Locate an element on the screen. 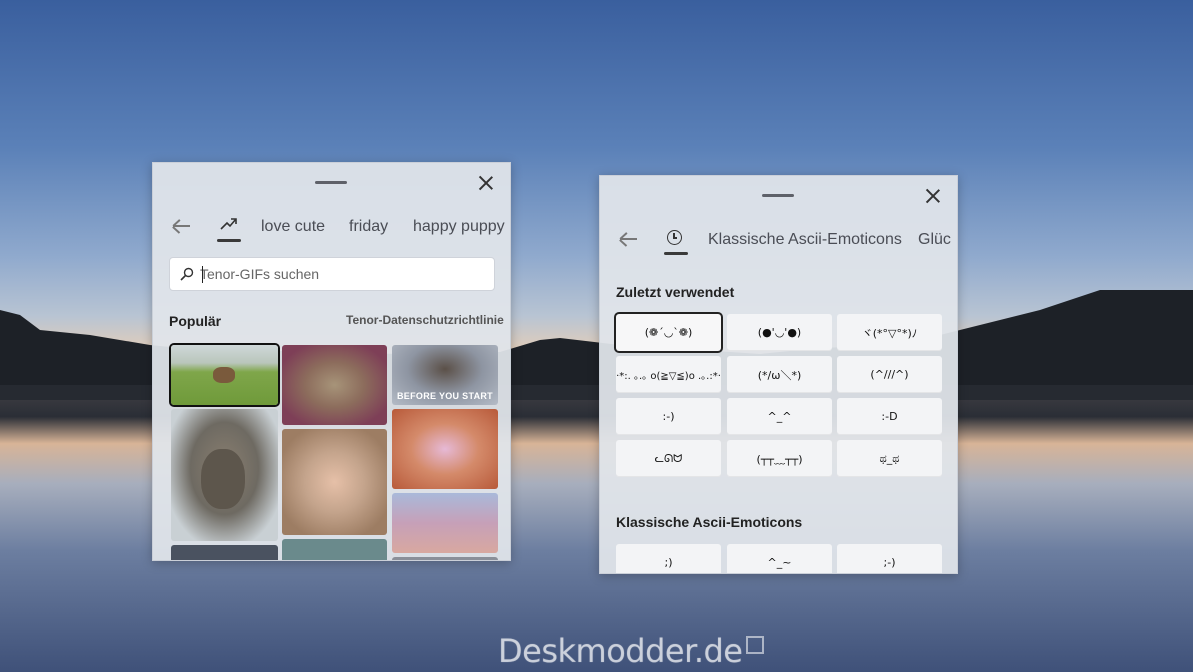 This screenshot has height=672, width=1193. gif-caption: BEFORE YOU START is located at coordinates (445, 396).